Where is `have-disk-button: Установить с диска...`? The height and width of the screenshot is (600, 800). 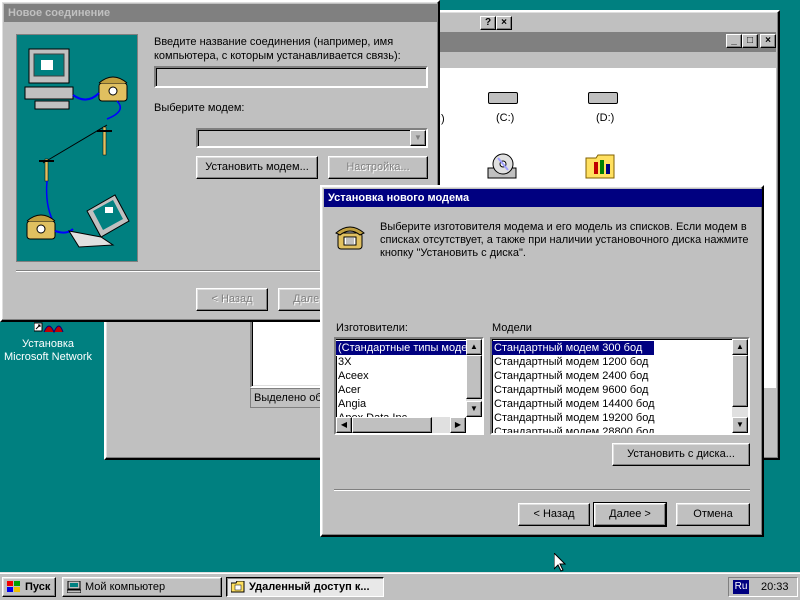
have-disk-button: Установить с диска... is located at coordinates (681, 454).